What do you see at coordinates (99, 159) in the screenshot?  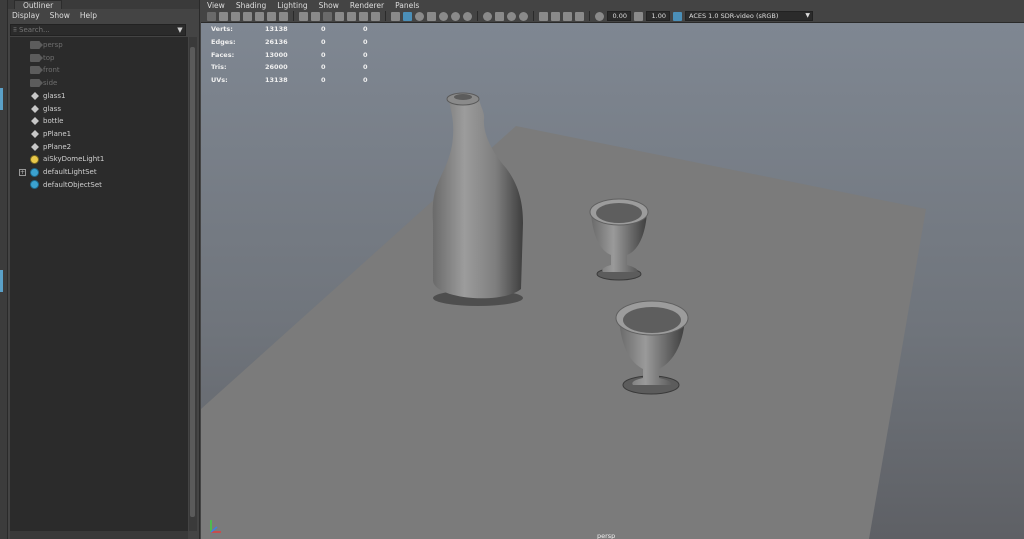 I see `outliner-item-skydome-light: aiSkyDomeLight1` at bounding box center [99, 159].